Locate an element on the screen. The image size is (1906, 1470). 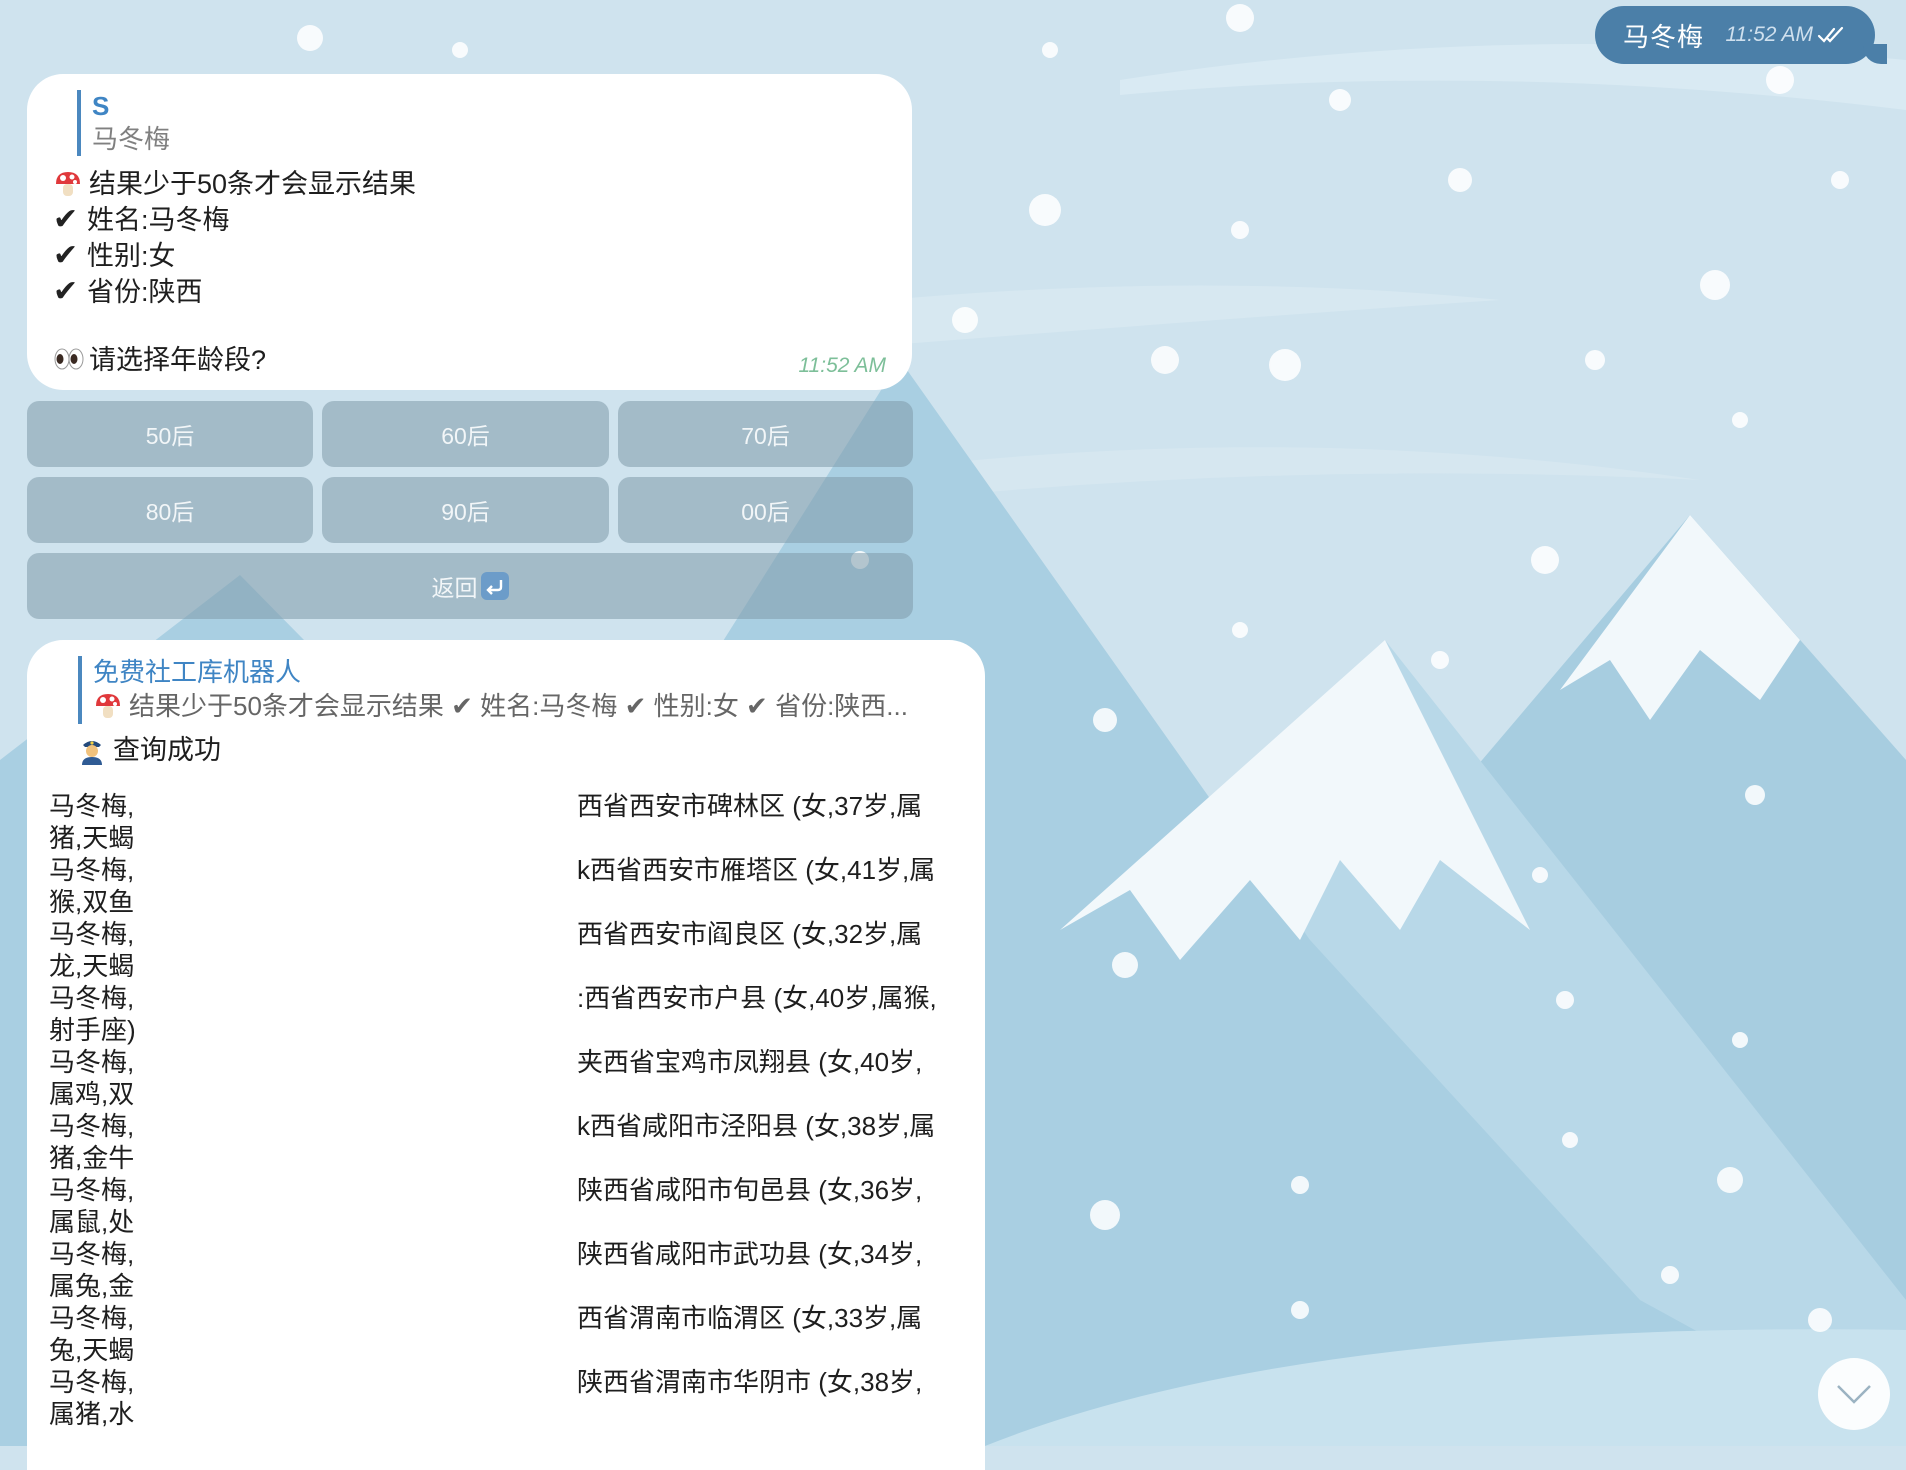
keyboard-button-80s: 80后 is located at coordinates (170, 510).